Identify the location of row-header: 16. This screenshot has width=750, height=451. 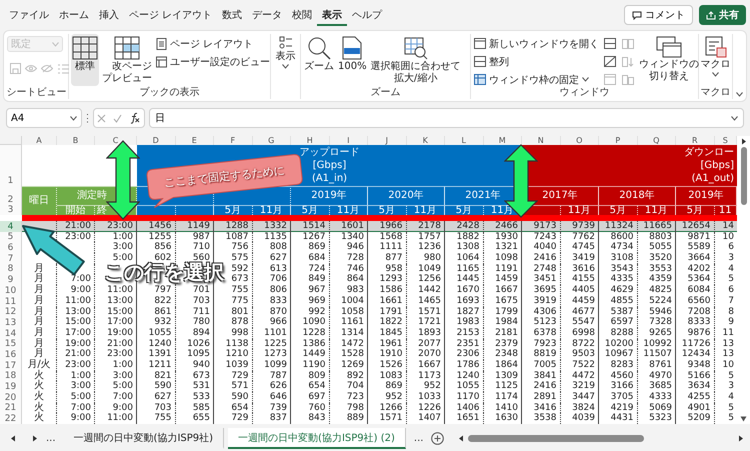
(11, 354).